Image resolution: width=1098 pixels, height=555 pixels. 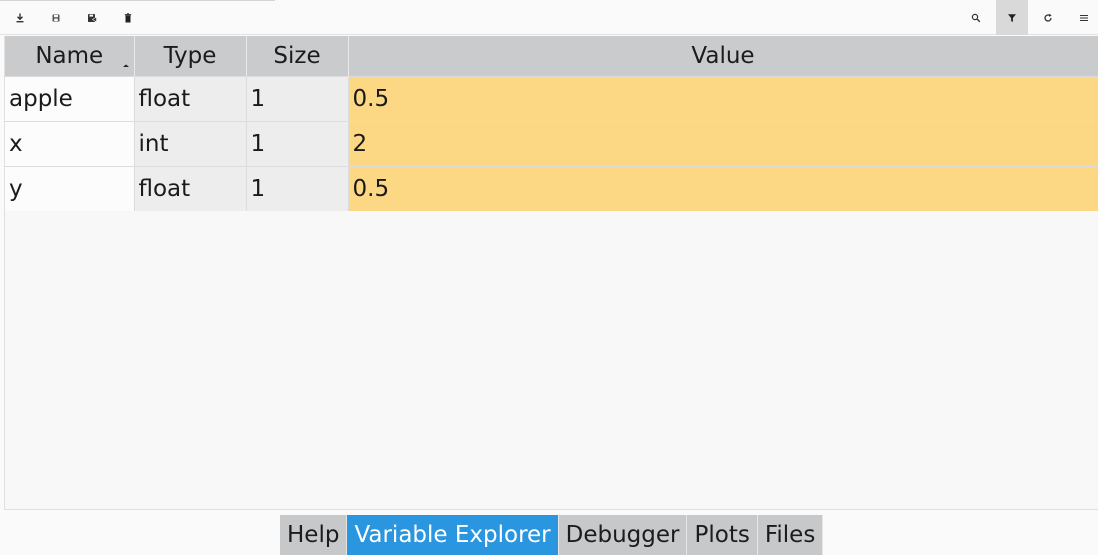 I want to click on column-header-label: Size, so click(x=297, y=55).